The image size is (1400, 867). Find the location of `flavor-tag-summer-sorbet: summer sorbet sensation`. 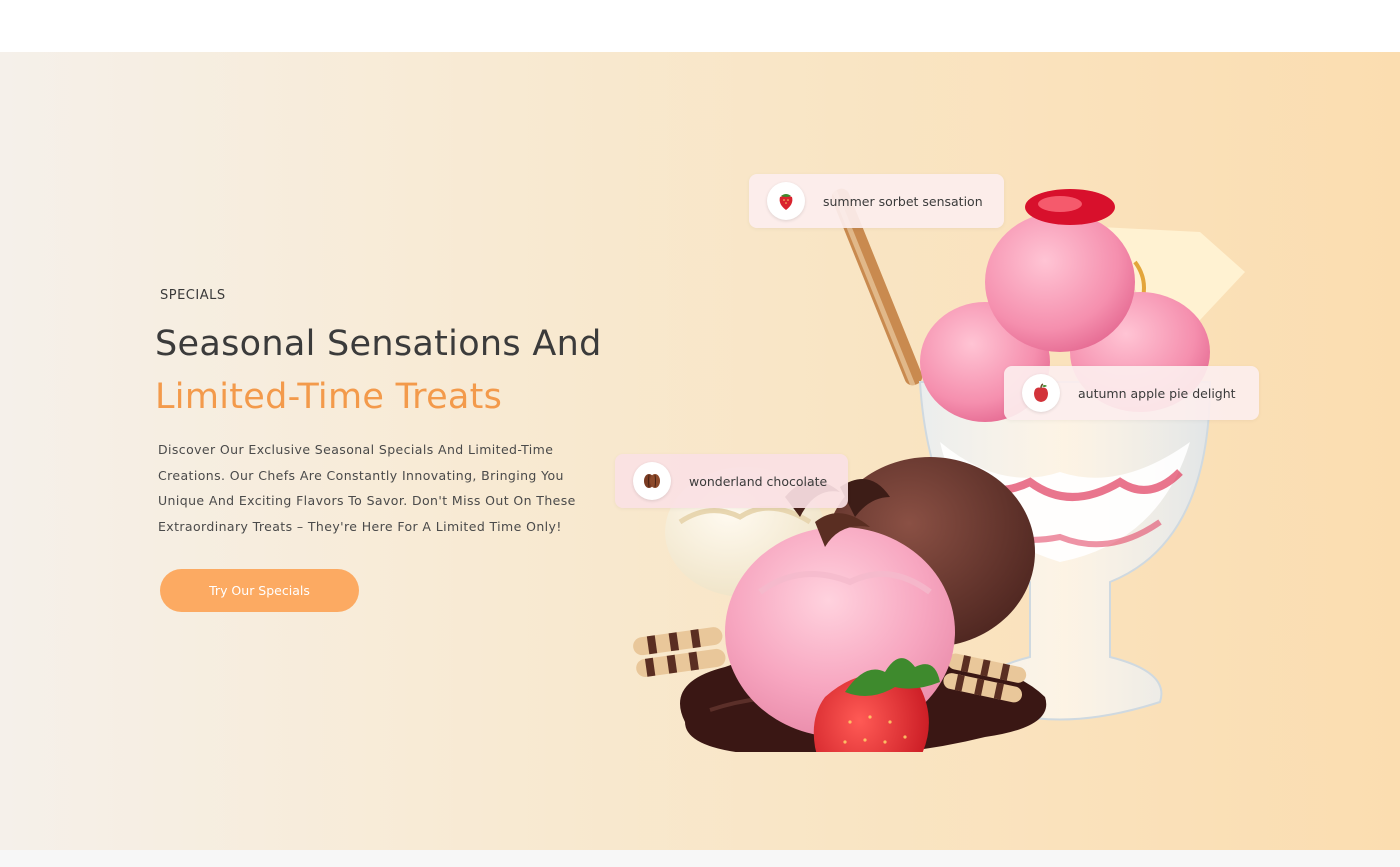

flavor-tag-summer-sorbet: summer sorbet sensation is located at coordinates (876, 201).